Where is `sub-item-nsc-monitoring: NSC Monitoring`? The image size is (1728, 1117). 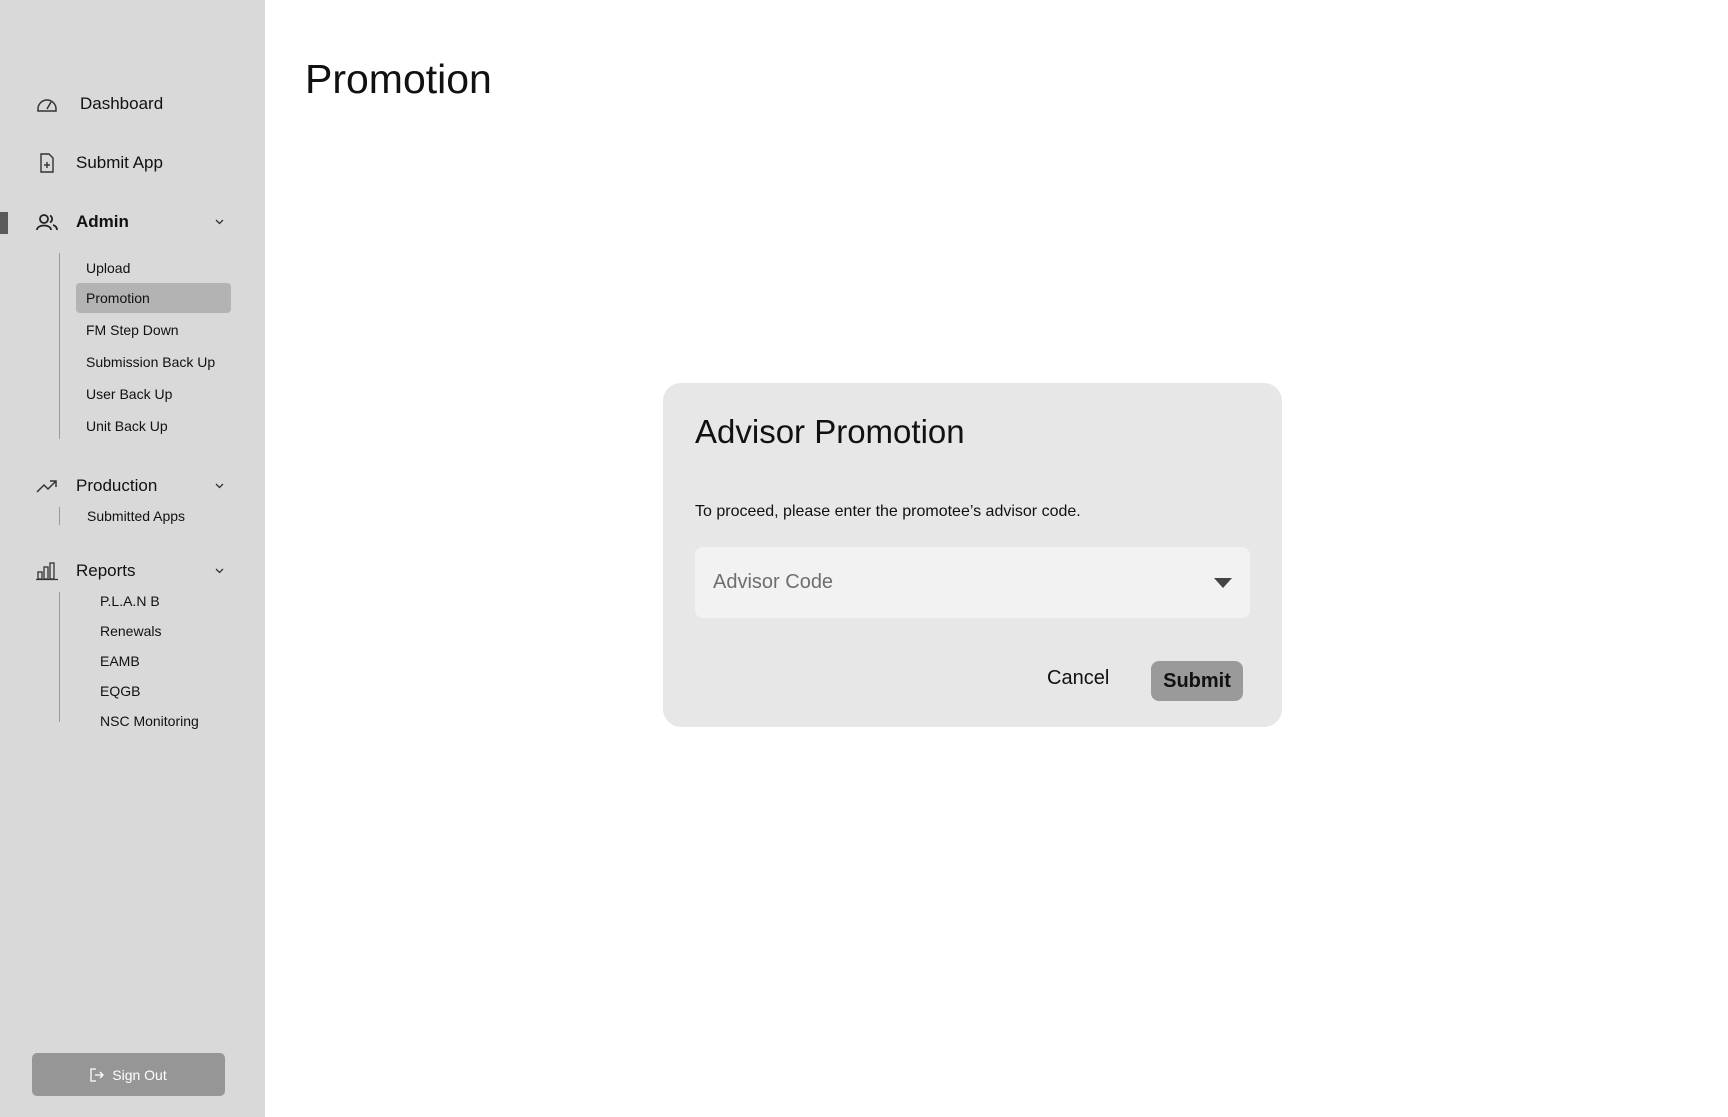 sub-item-nsc-monitoring: NSC Monitoring is located at coordinates (170, 721).